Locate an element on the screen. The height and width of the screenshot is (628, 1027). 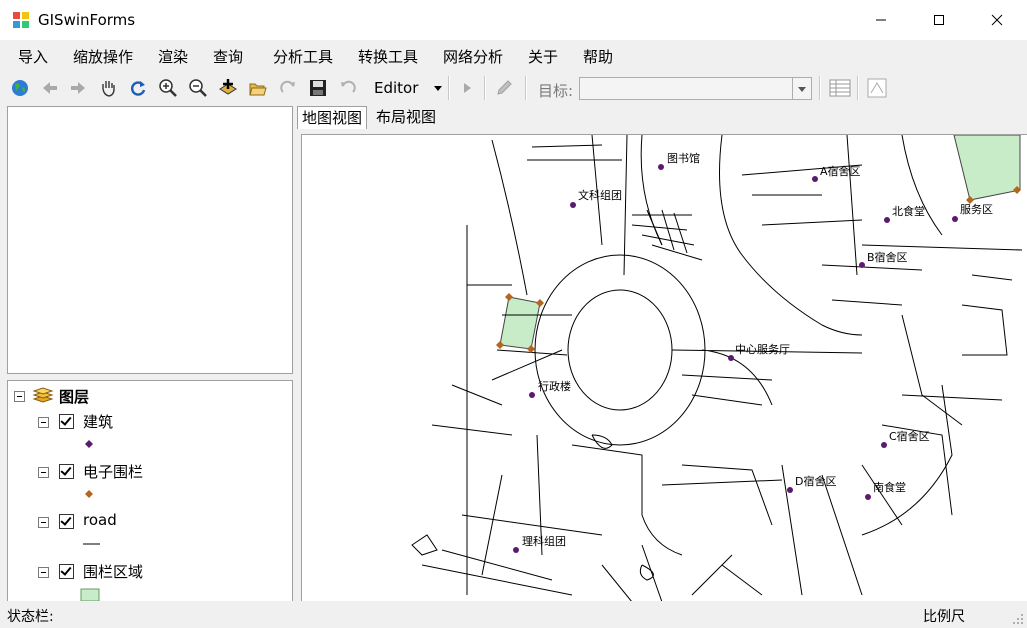
refresh-icon is located at coordinates (138, 88).